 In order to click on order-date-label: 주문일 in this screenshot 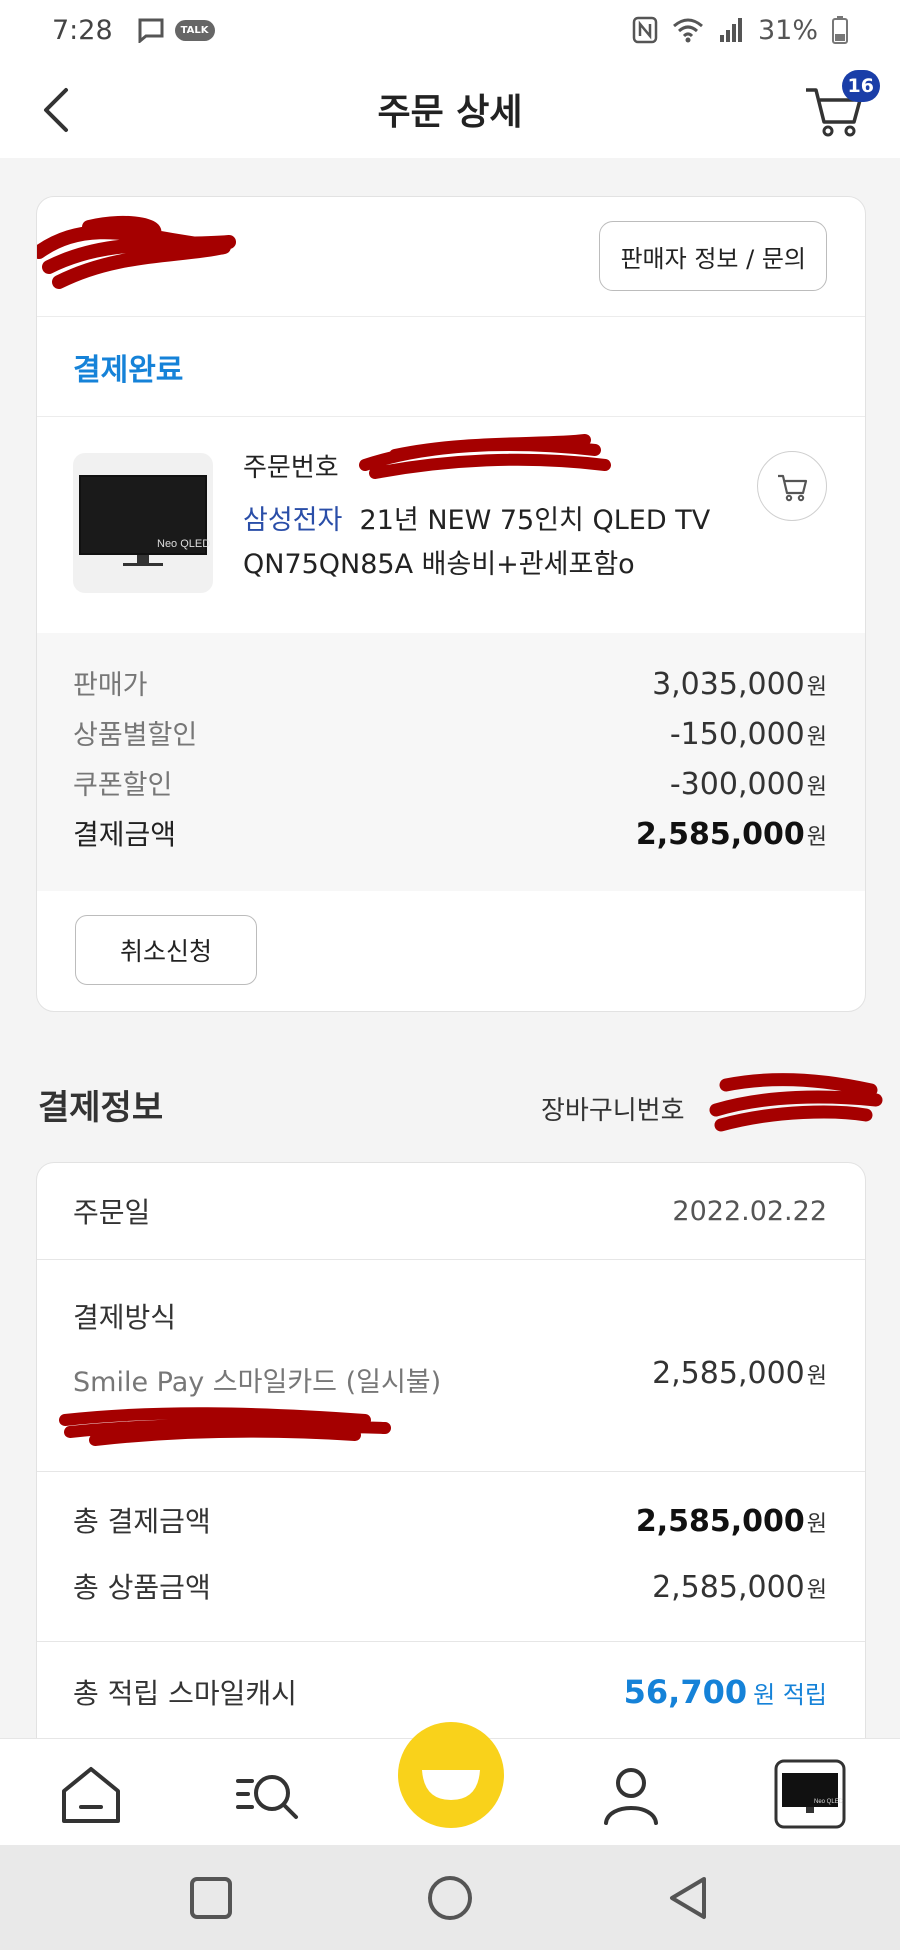, I will do `click(112, 1212)`.